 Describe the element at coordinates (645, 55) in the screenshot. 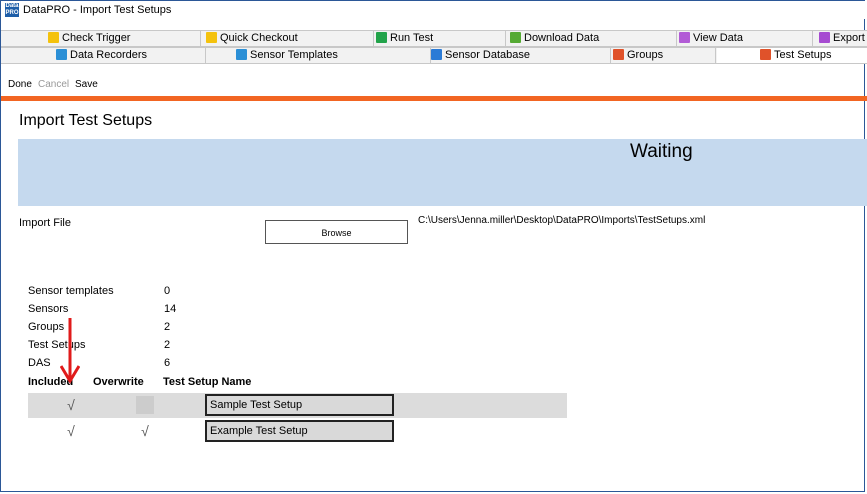

I see `tab-label: Groups` at that location.